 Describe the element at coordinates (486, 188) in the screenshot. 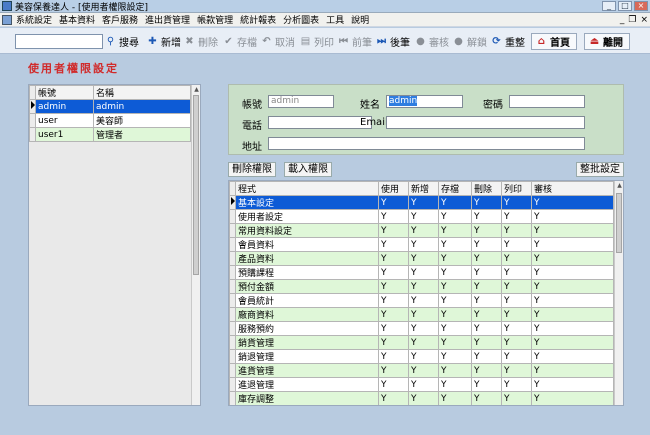

I see `column-header-delete: 刪除` at that location.